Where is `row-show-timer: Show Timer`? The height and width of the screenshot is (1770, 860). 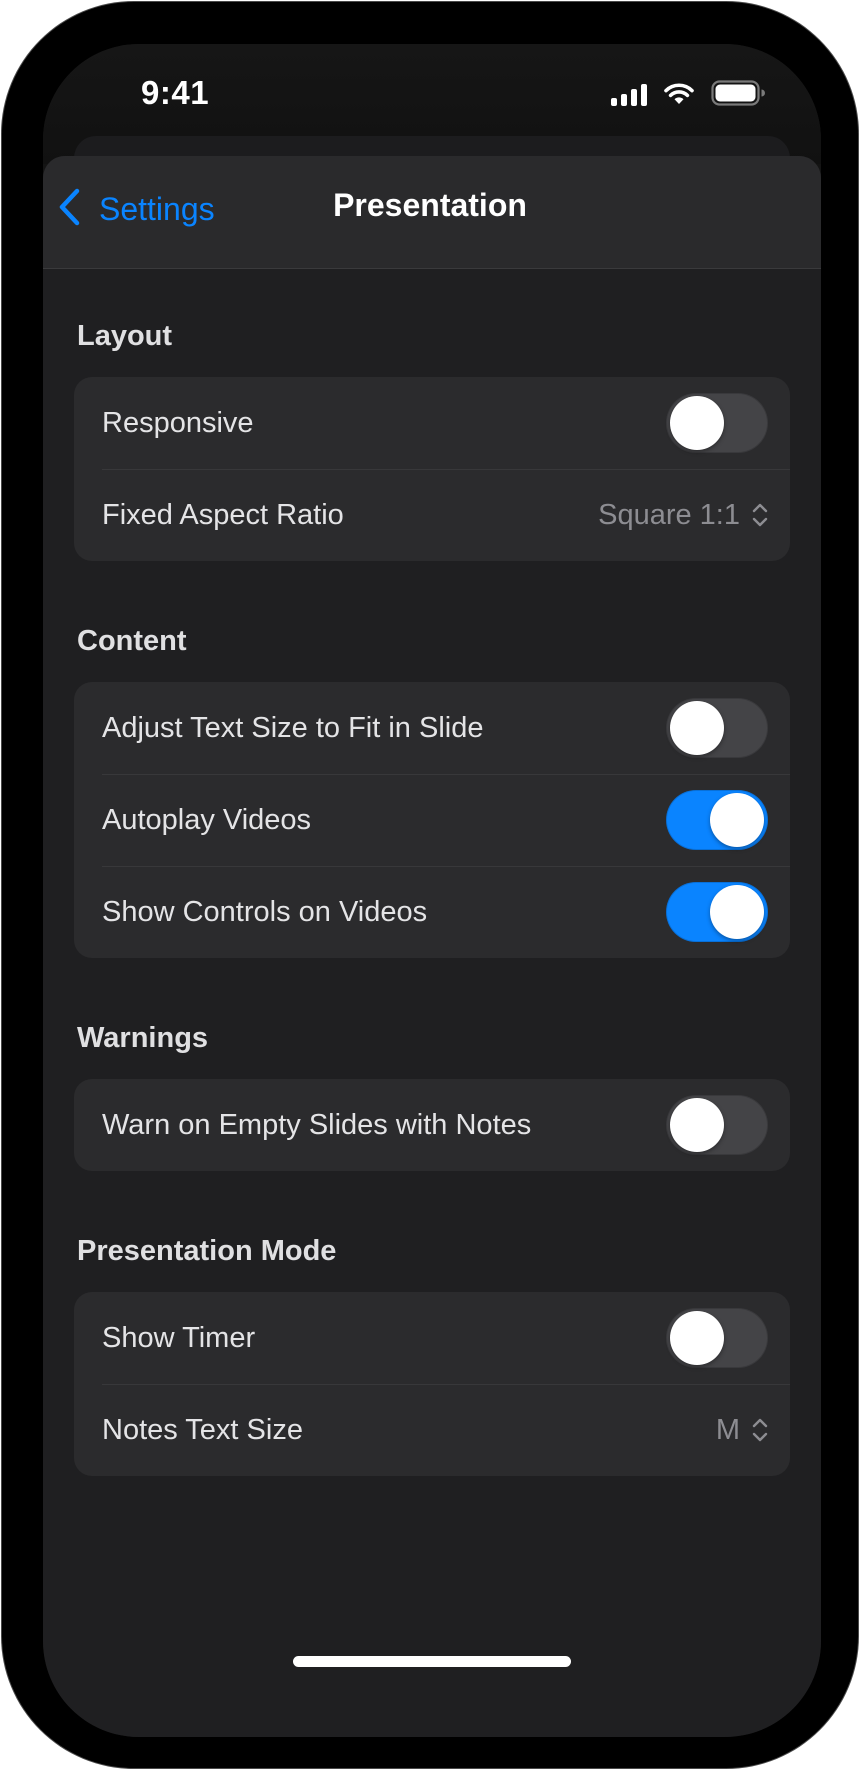 row-show-timer: Show Timer is located at coordinates (432, 1338).